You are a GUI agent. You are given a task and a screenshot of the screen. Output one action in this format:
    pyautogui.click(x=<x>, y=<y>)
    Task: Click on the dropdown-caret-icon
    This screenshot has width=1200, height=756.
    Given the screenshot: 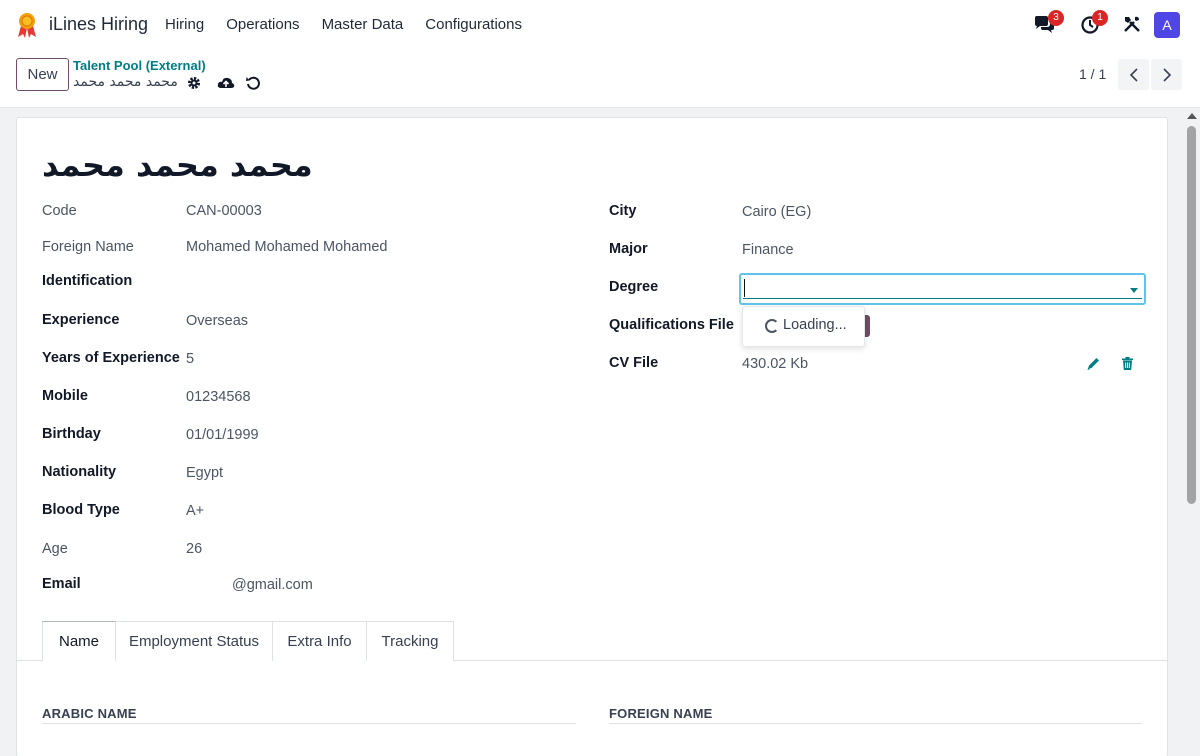 What is the action you would take?
    pyautogui.click(x=1134, y=290)
    